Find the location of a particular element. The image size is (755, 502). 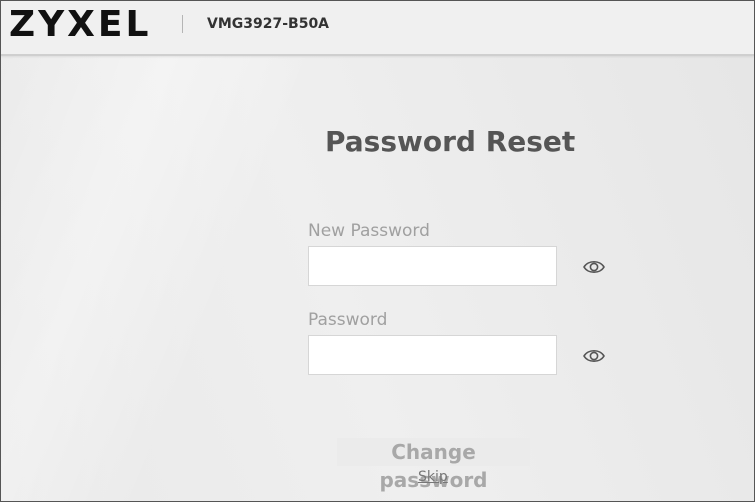

header-divider is located at coordinates (182, 24).